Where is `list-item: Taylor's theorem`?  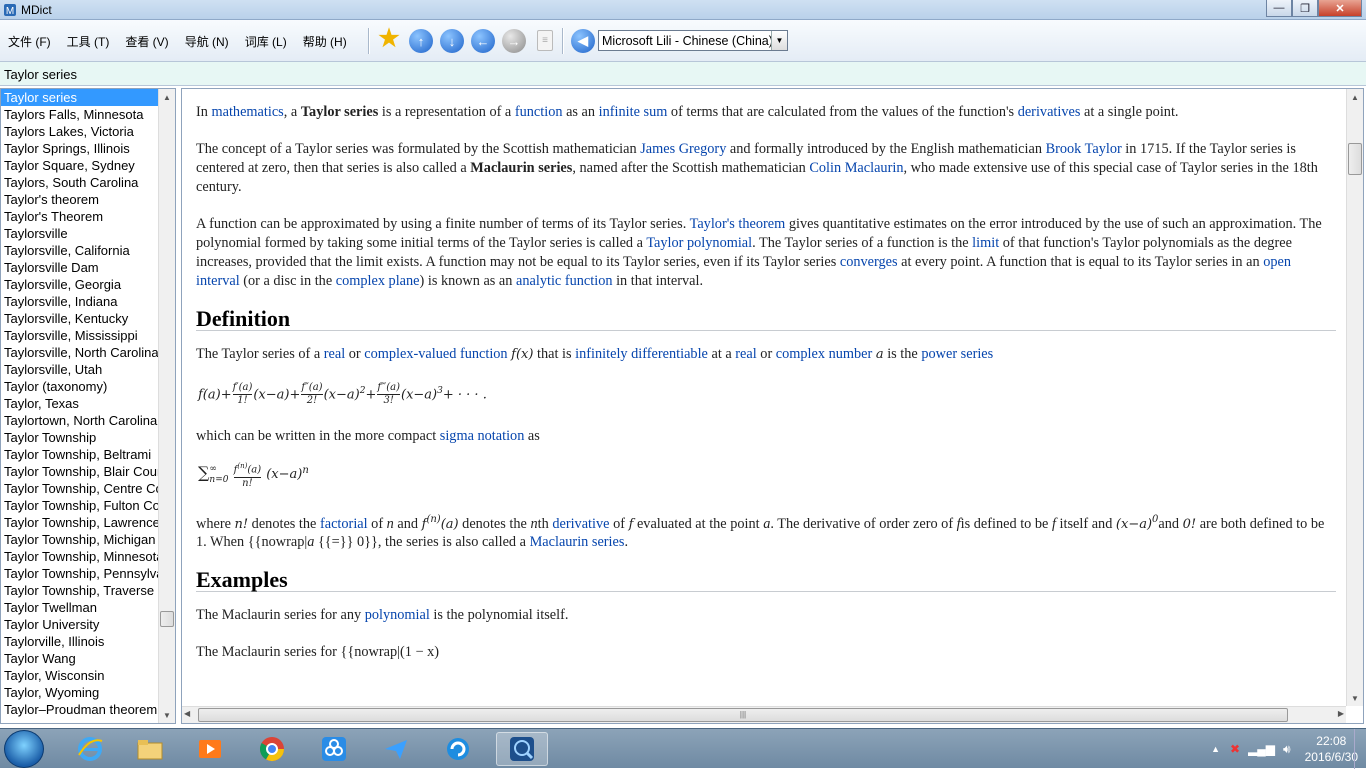 list-item: Taylor's theorem is located at coordinates (80, 199).